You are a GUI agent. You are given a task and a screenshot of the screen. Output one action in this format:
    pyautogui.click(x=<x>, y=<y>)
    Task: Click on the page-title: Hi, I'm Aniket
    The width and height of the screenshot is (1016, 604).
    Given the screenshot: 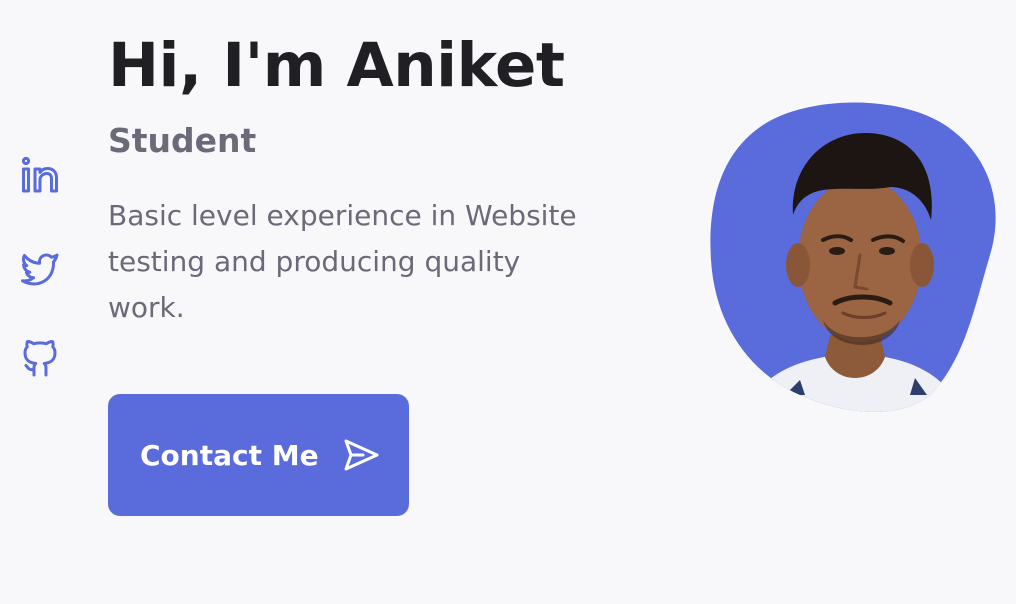 What is the action you would take?
    pyautogui.click(x=336, y=65)
    